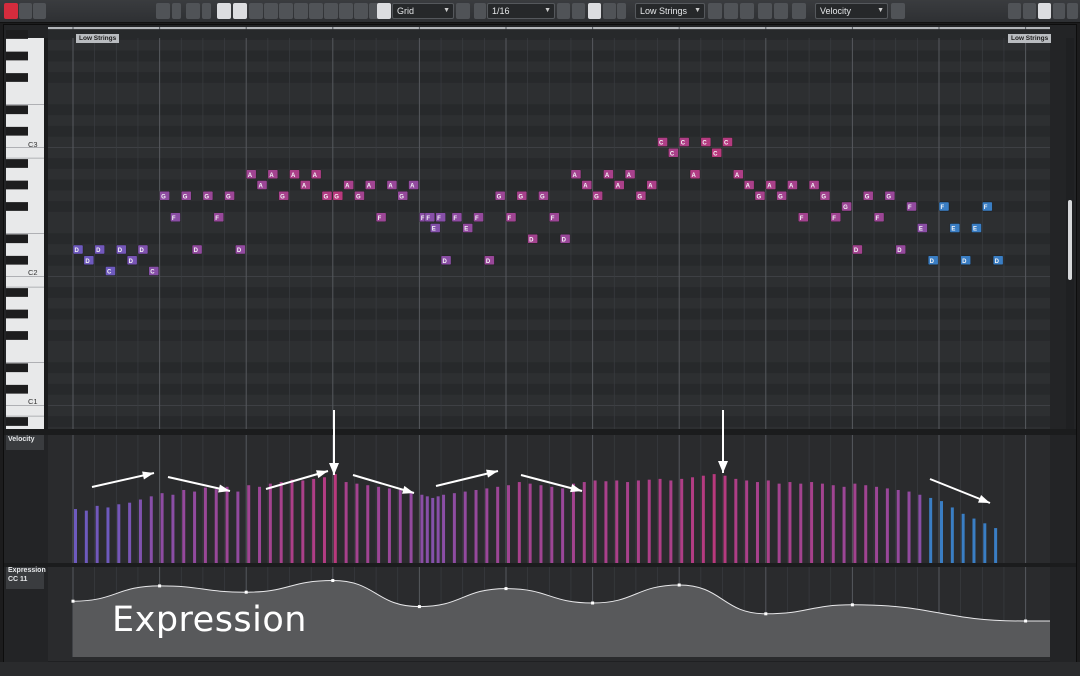 The height and width of the screenshot is (676, 1080). Describe the element at coordinates (463, 11) in the screenshot. I see `snap-to-zero-crossing-icon` at that location.